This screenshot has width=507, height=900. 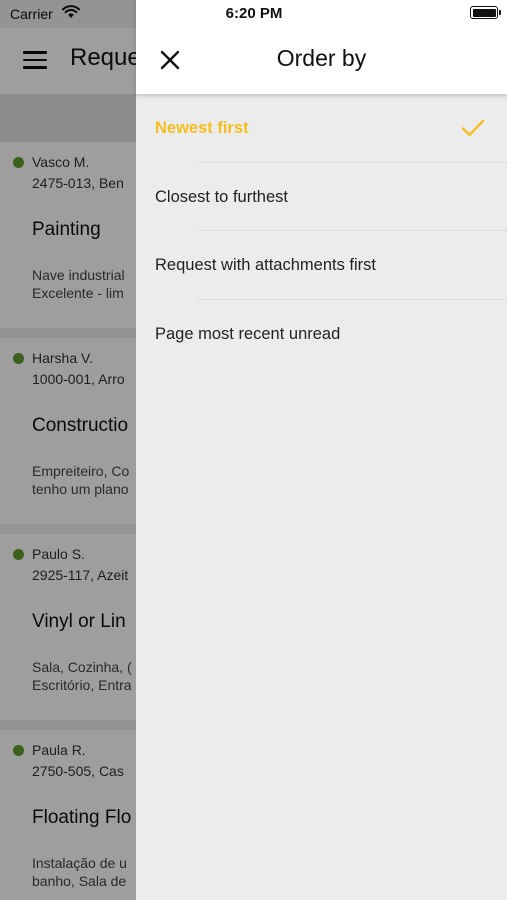 I want to click on sort-option-label: Page most recent unread, so click(x=248, y=333).